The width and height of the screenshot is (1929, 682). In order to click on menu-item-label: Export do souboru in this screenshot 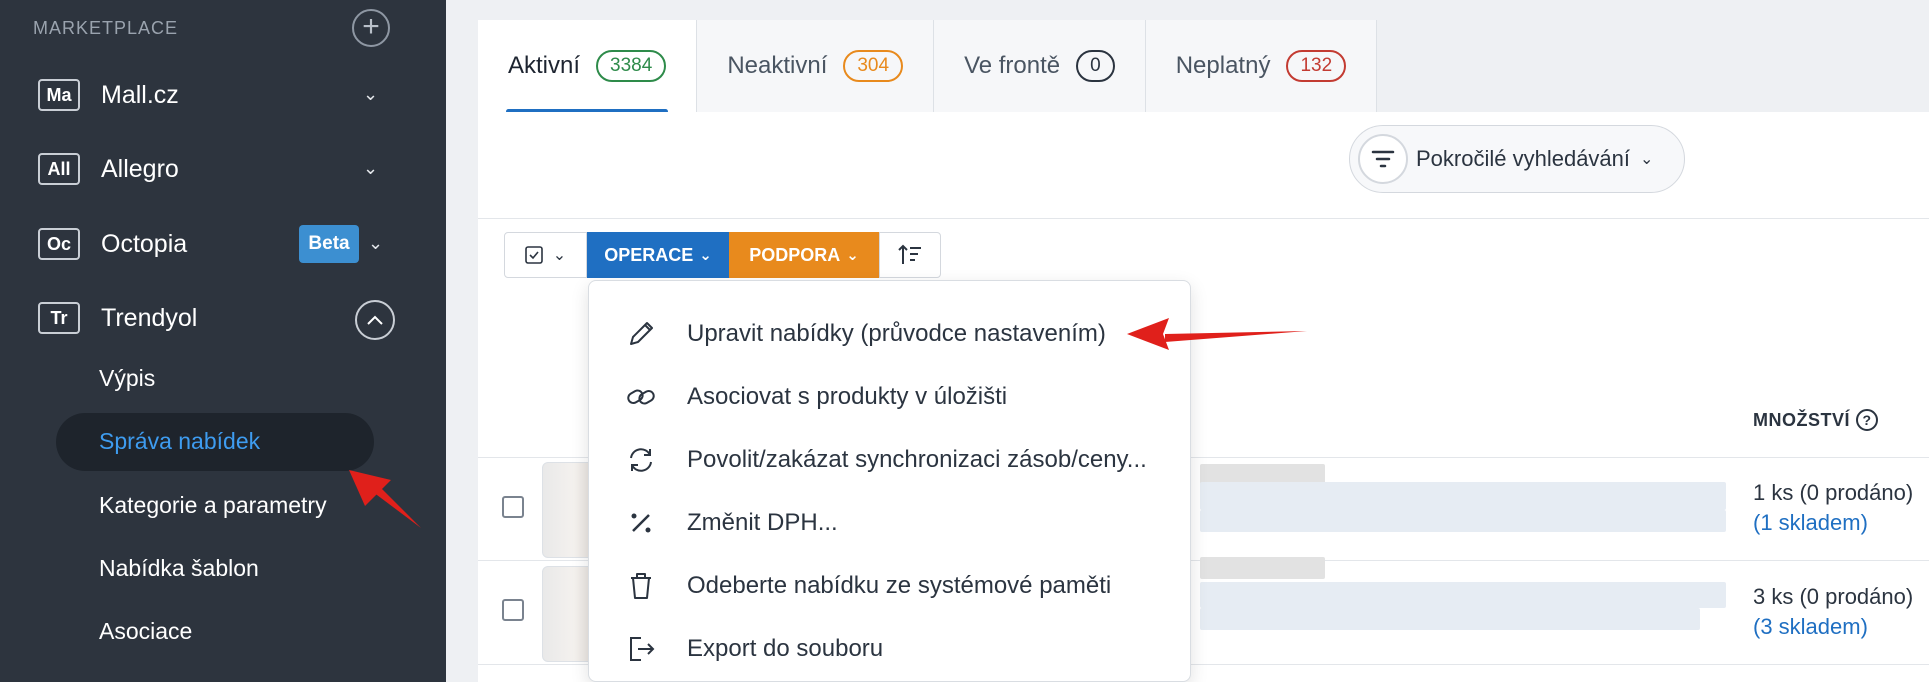, I will do `click(785, 648)`.